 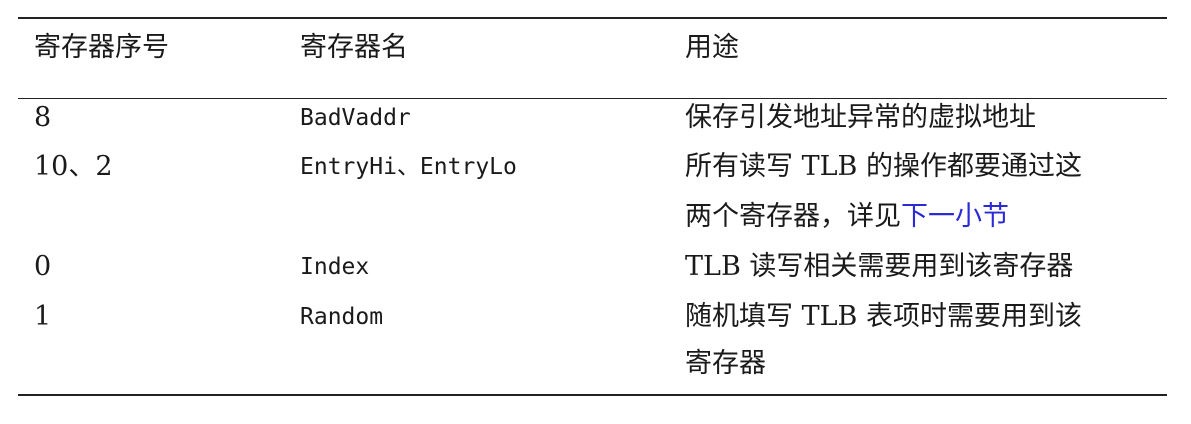 I want to click on row4-purpose-line1: 随机填写 TLB 表项时需要用到该, so click(x=883, y=316).